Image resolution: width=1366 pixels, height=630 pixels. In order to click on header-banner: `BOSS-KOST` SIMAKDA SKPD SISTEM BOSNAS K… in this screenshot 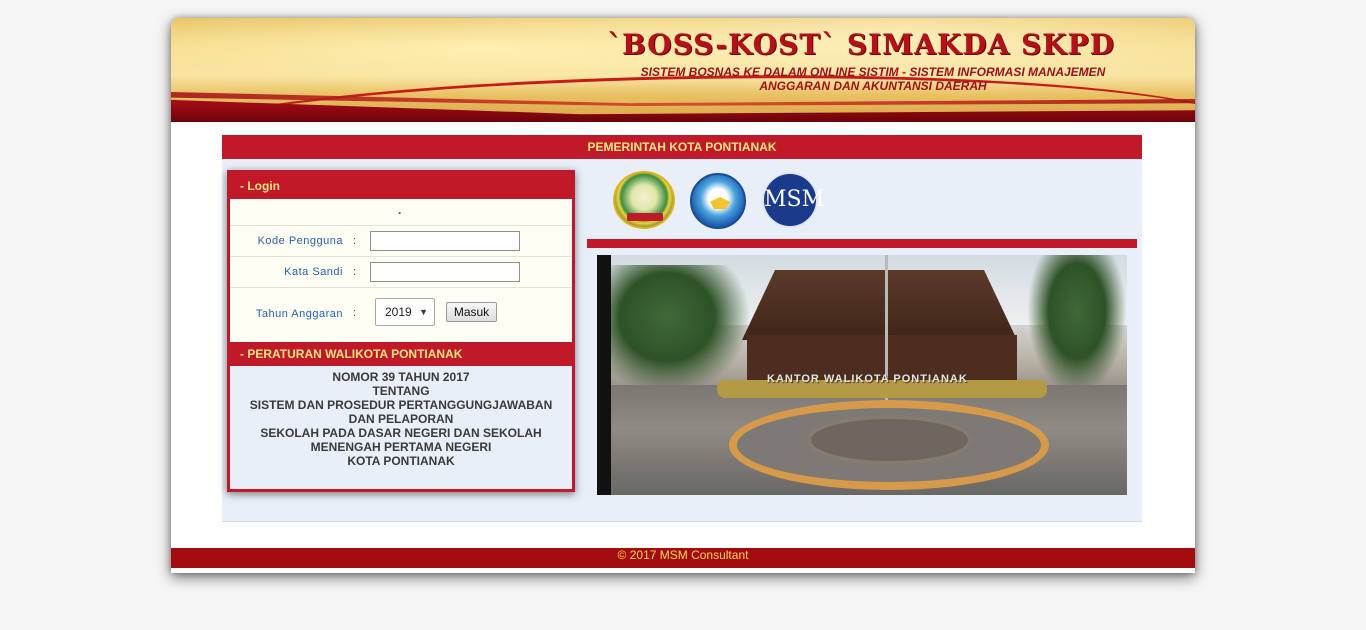, I will do `click(683, 70)`.